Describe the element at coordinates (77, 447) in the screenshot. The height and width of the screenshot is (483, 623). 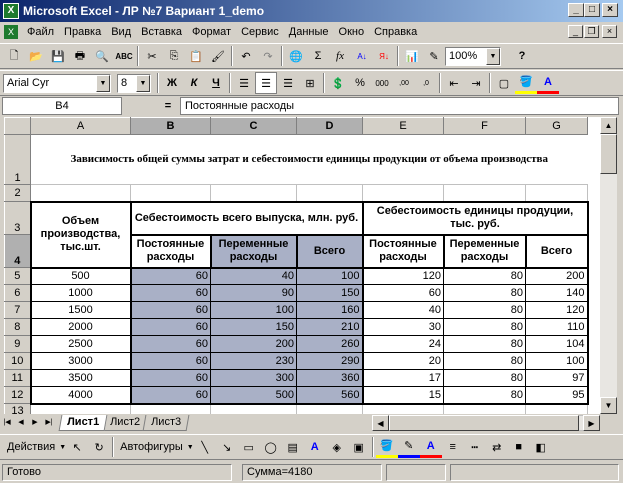
I see `select-objects-icon: ↖` at that location.